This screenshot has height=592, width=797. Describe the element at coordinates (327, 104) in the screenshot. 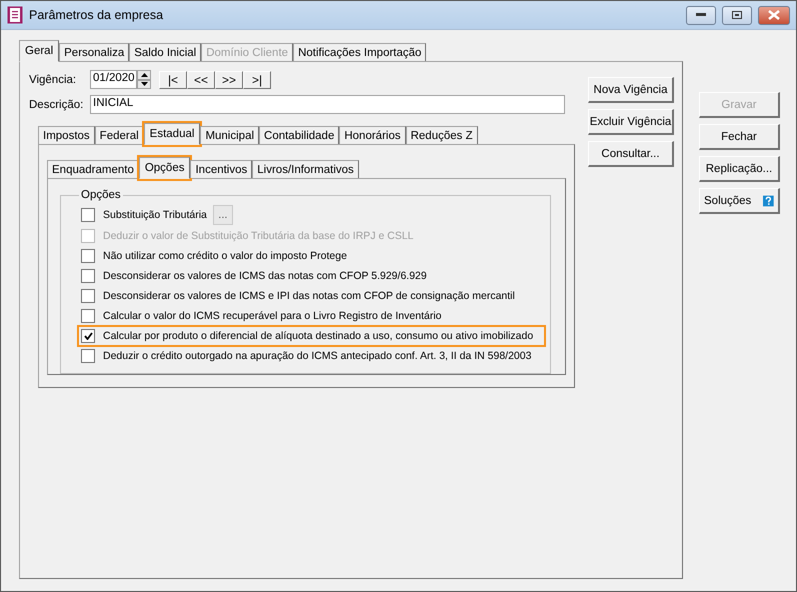

I see `description-field: INICIAL` at that location.